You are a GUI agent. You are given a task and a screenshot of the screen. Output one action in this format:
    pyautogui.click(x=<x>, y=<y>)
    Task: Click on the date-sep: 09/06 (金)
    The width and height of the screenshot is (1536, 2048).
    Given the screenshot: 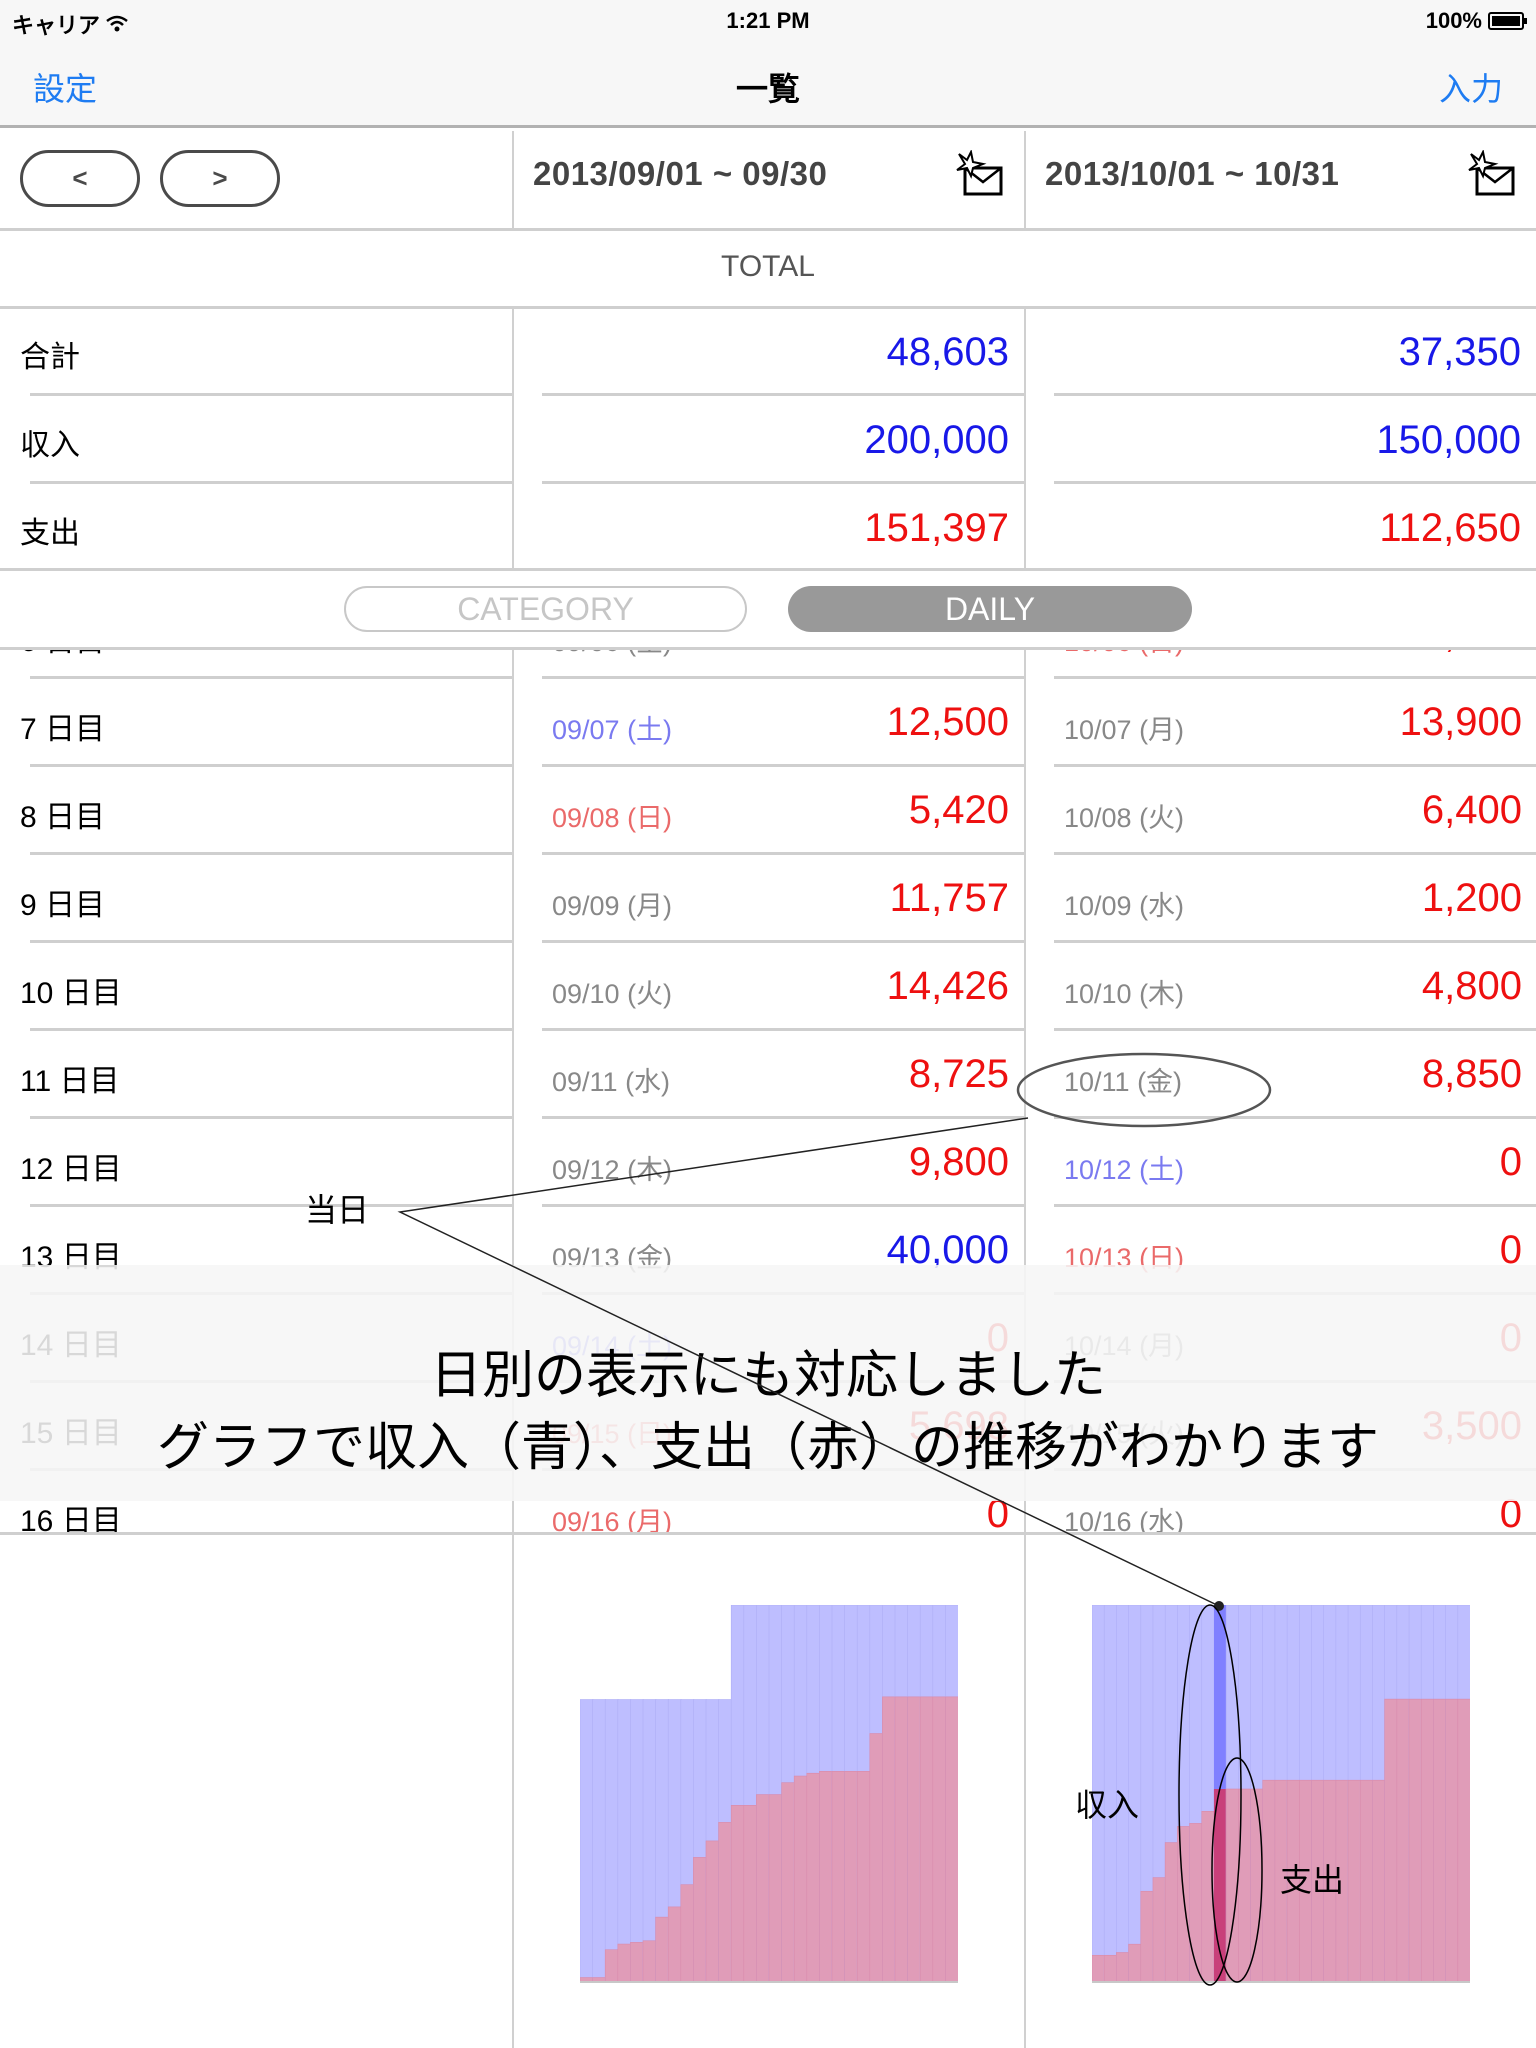 What is the action you would take?
    pyautogui.click(x=612, y=654)
    